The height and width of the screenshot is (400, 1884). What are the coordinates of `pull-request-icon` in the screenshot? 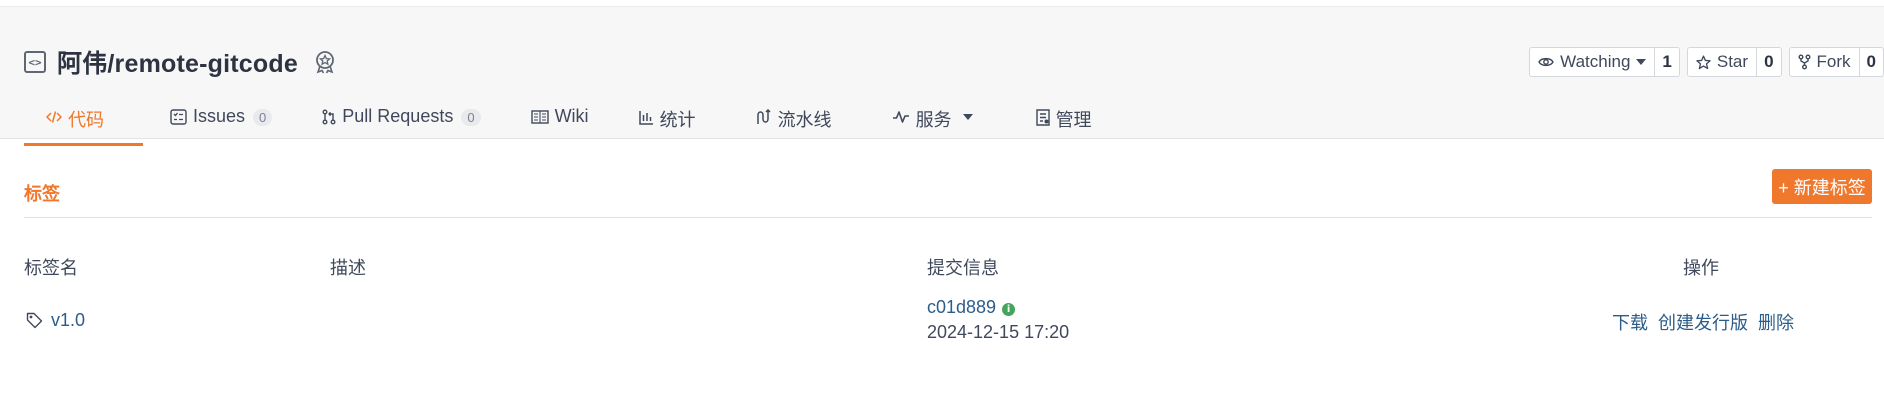 It's located at (329, 117).